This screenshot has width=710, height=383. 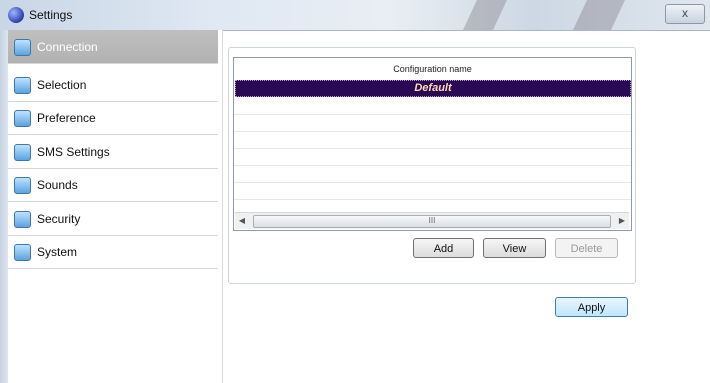 I want to click on scroll-left-icon: ◀, so click(x=242, y=221).